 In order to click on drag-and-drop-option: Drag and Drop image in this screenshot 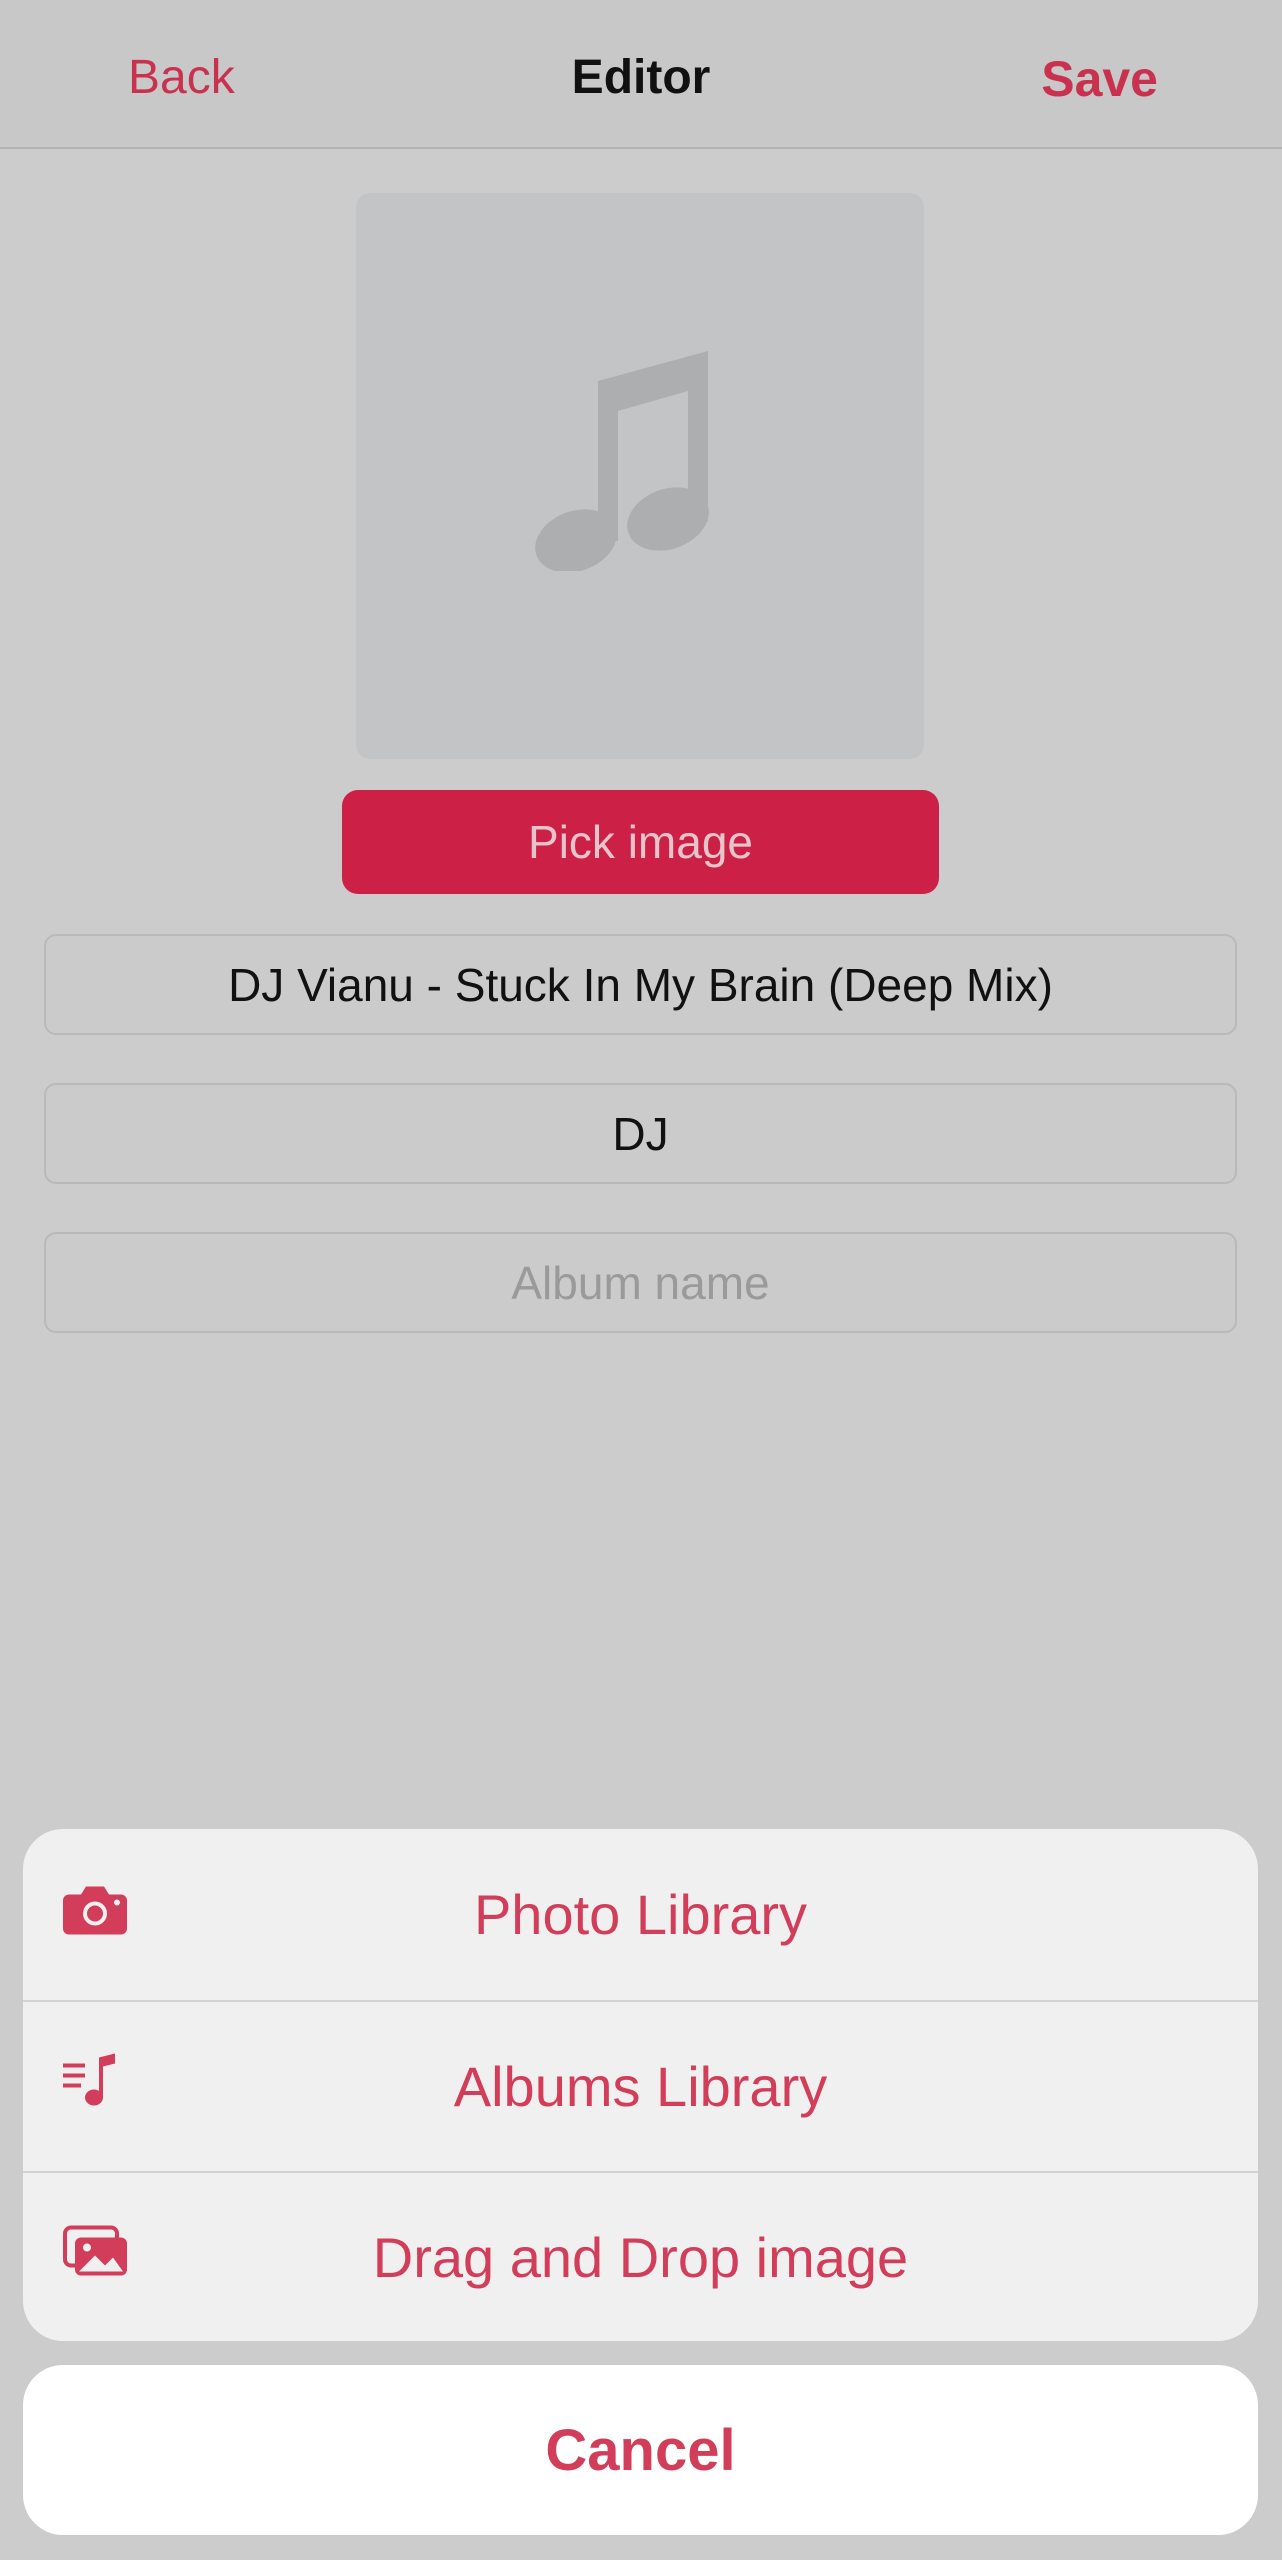, I will do `click(640, 2256)`.